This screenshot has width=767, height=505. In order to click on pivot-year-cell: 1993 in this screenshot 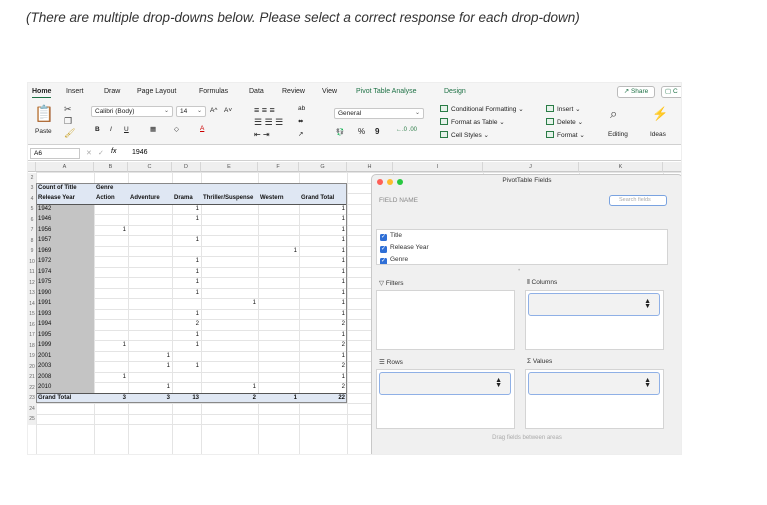, I will do `click(65, 314)`.